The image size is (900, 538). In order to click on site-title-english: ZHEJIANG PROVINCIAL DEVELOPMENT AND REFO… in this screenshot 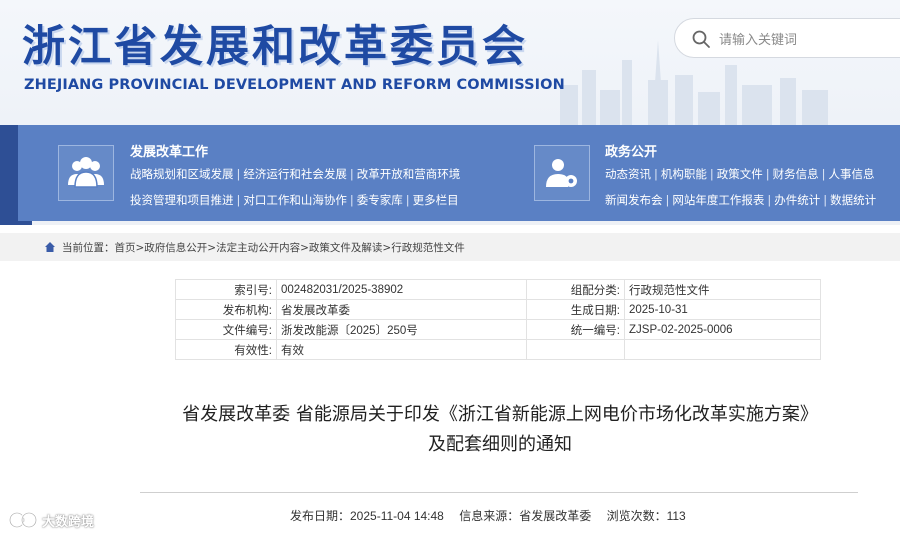, I will do `click(294, 85)`.